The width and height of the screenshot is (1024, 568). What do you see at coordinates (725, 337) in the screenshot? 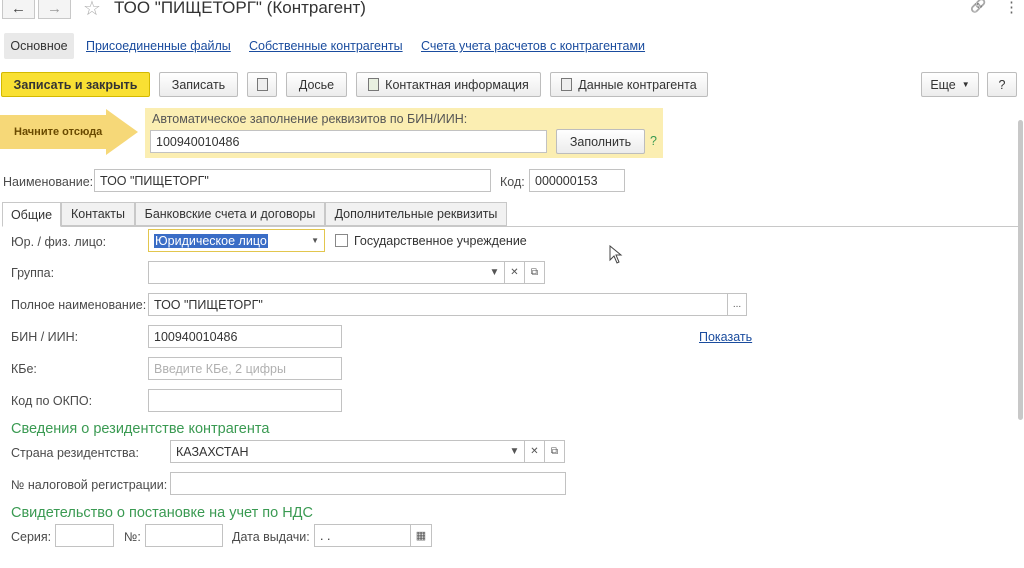
I see `show-link: Показать` at bounding box center [725, 337].